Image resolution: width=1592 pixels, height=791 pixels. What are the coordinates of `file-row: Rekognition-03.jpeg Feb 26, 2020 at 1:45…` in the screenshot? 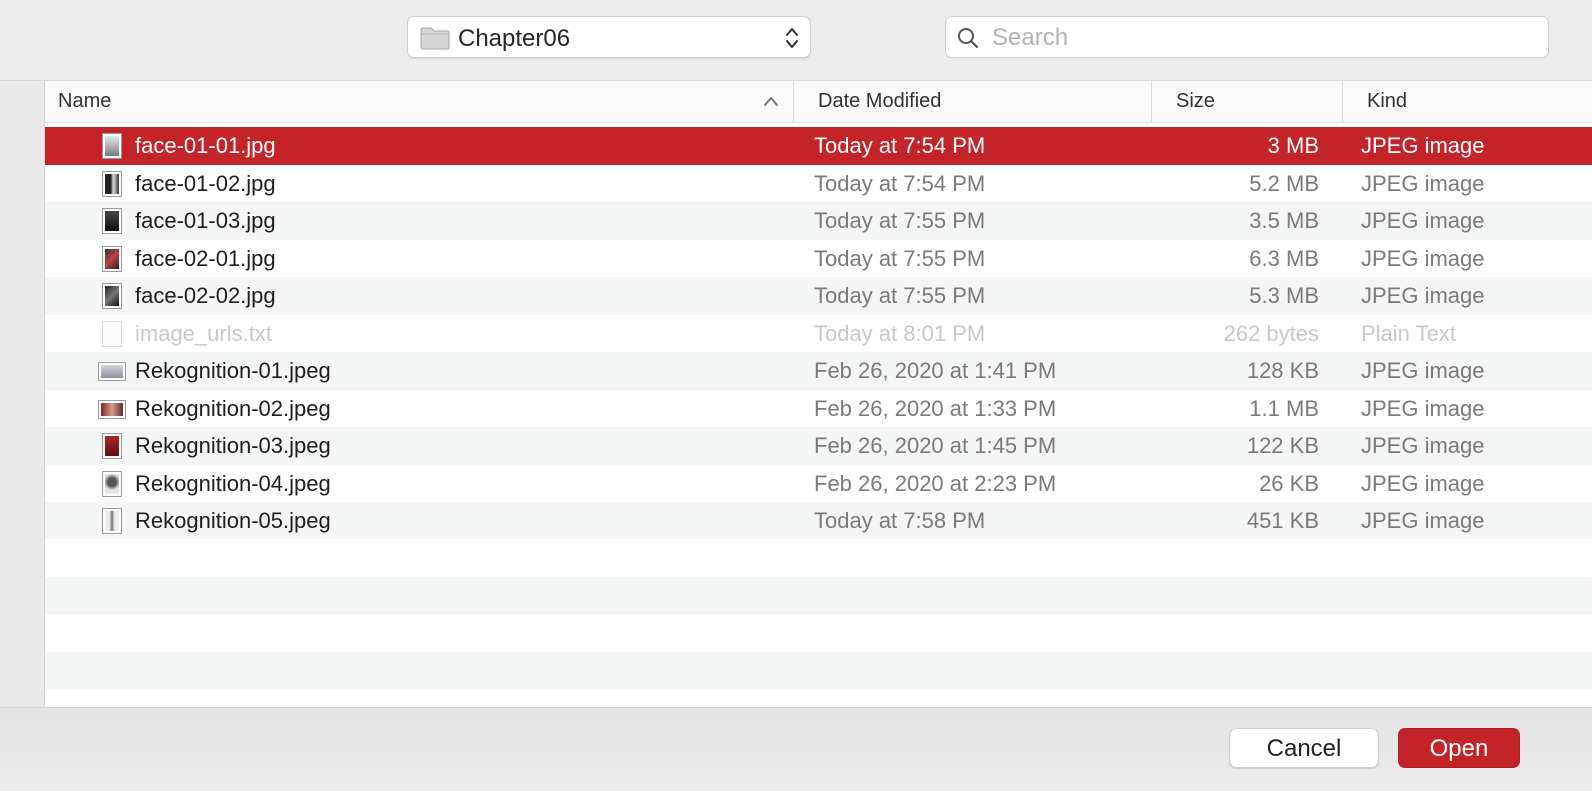 It's located at (818, 446).